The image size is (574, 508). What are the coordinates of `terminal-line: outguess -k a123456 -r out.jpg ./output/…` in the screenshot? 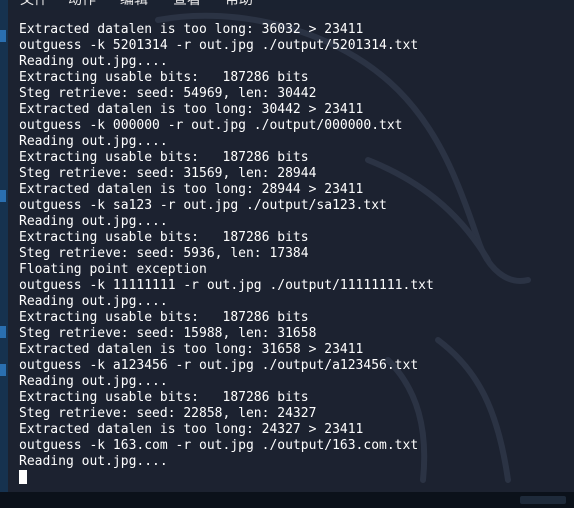 It's located at (219, 365).